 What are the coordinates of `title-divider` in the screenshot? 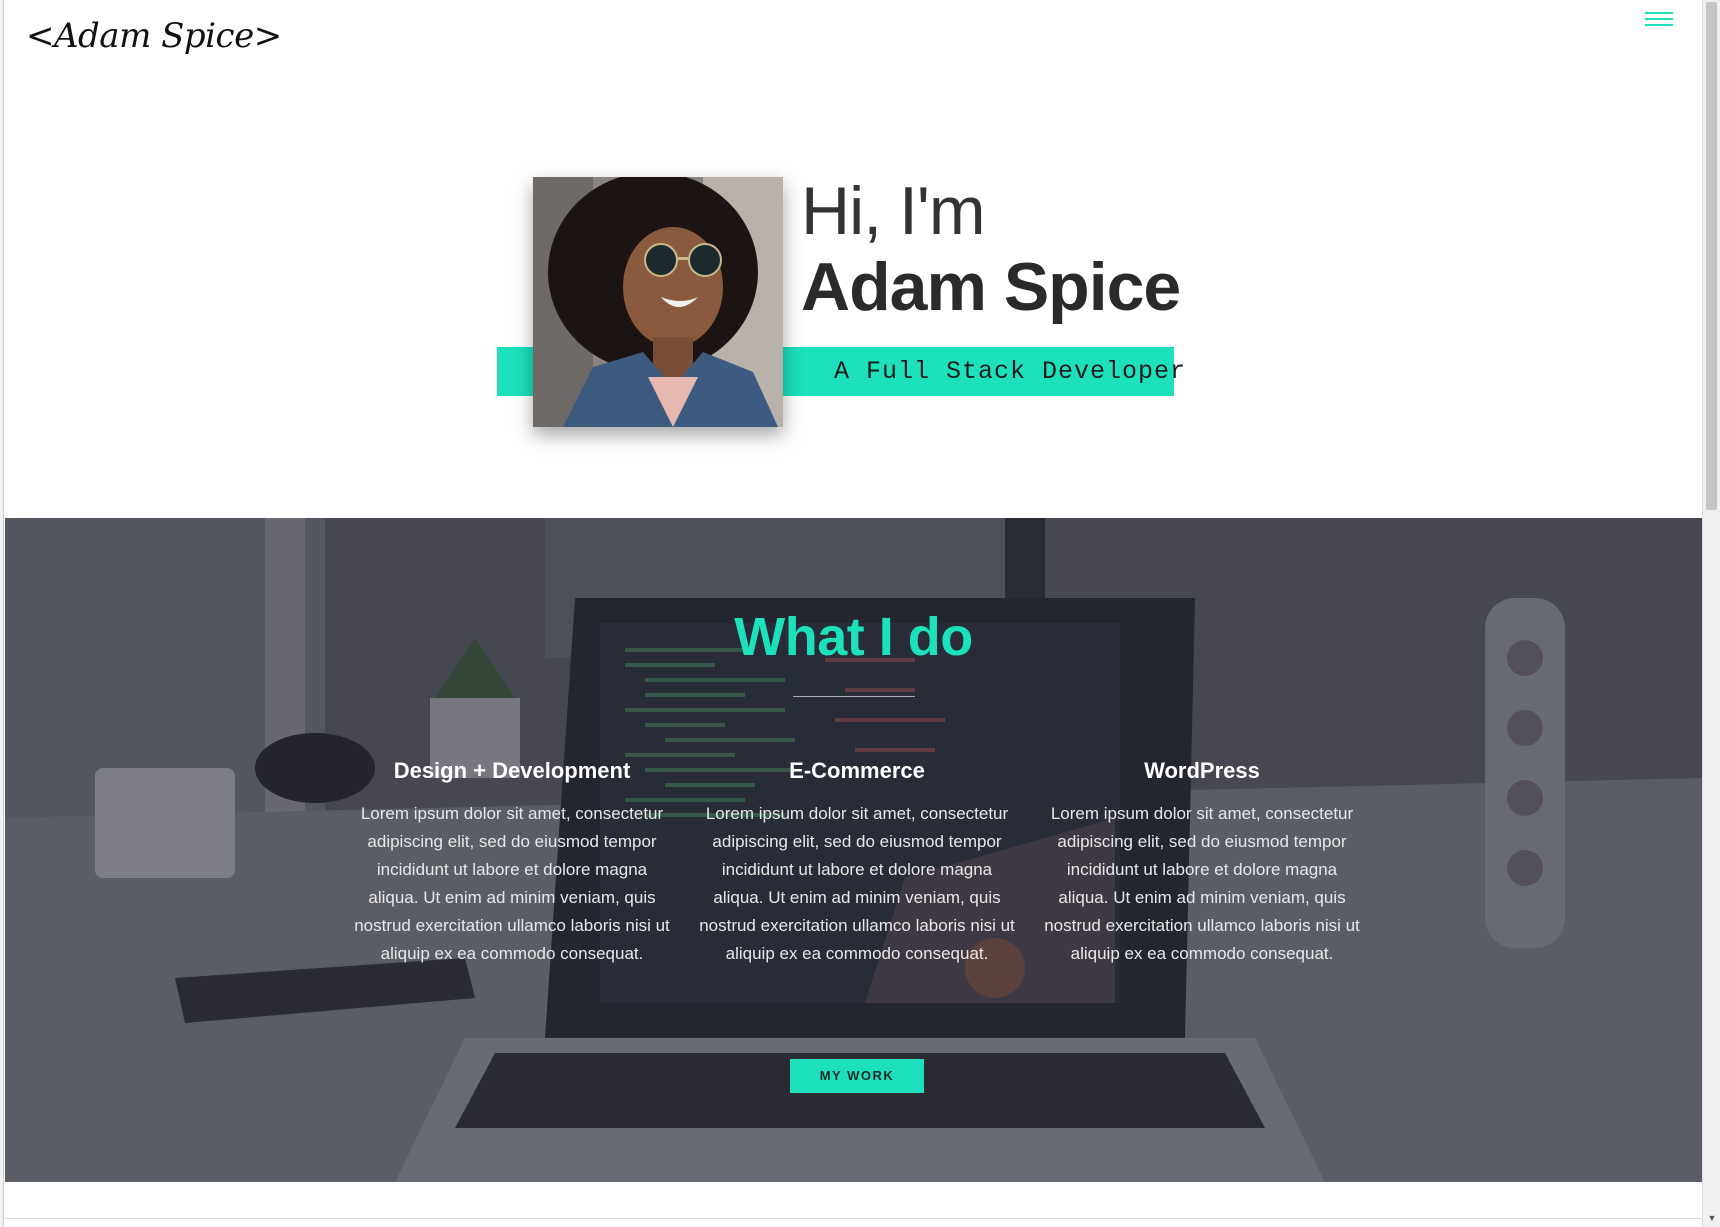 It's located at (854, 696).